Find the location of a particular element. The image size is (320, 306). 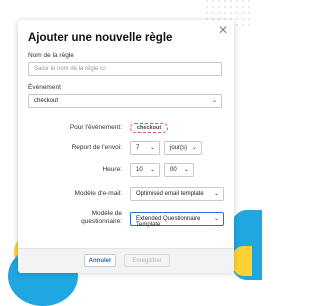

email-model-select: Optimised email template ⌄ is located at coordinates (177, 194).